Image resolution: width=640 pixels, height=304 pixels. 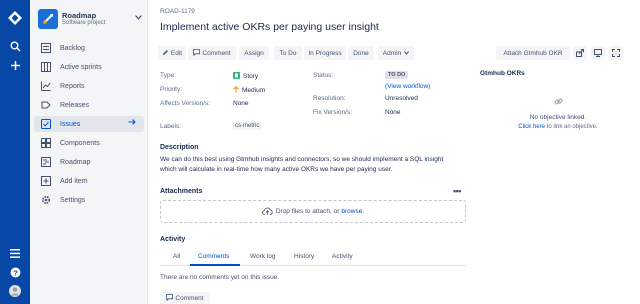 What do you see at coordinates (46, 124) in the screenshot?
I see `issues-icon` at bounding box center [46, 124].